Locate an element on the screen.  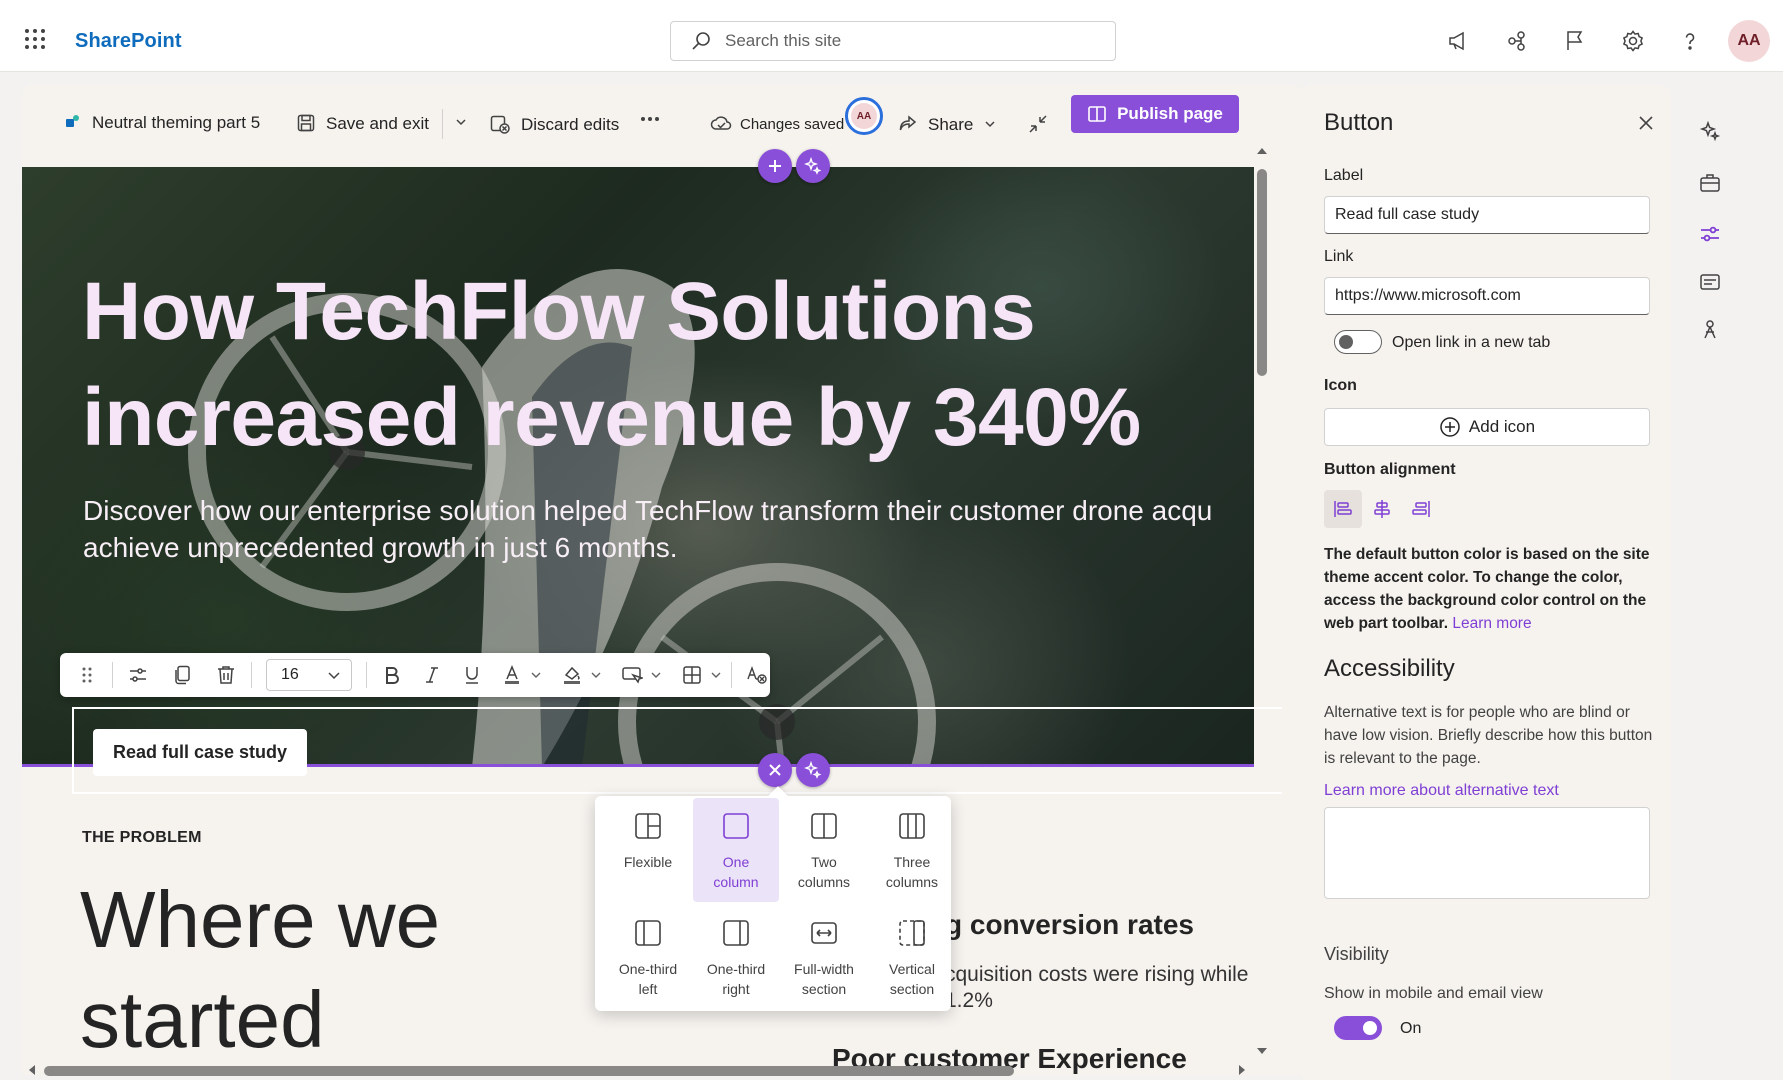
layout-one-third-right: One-third right is located at coordinates (736, 957).